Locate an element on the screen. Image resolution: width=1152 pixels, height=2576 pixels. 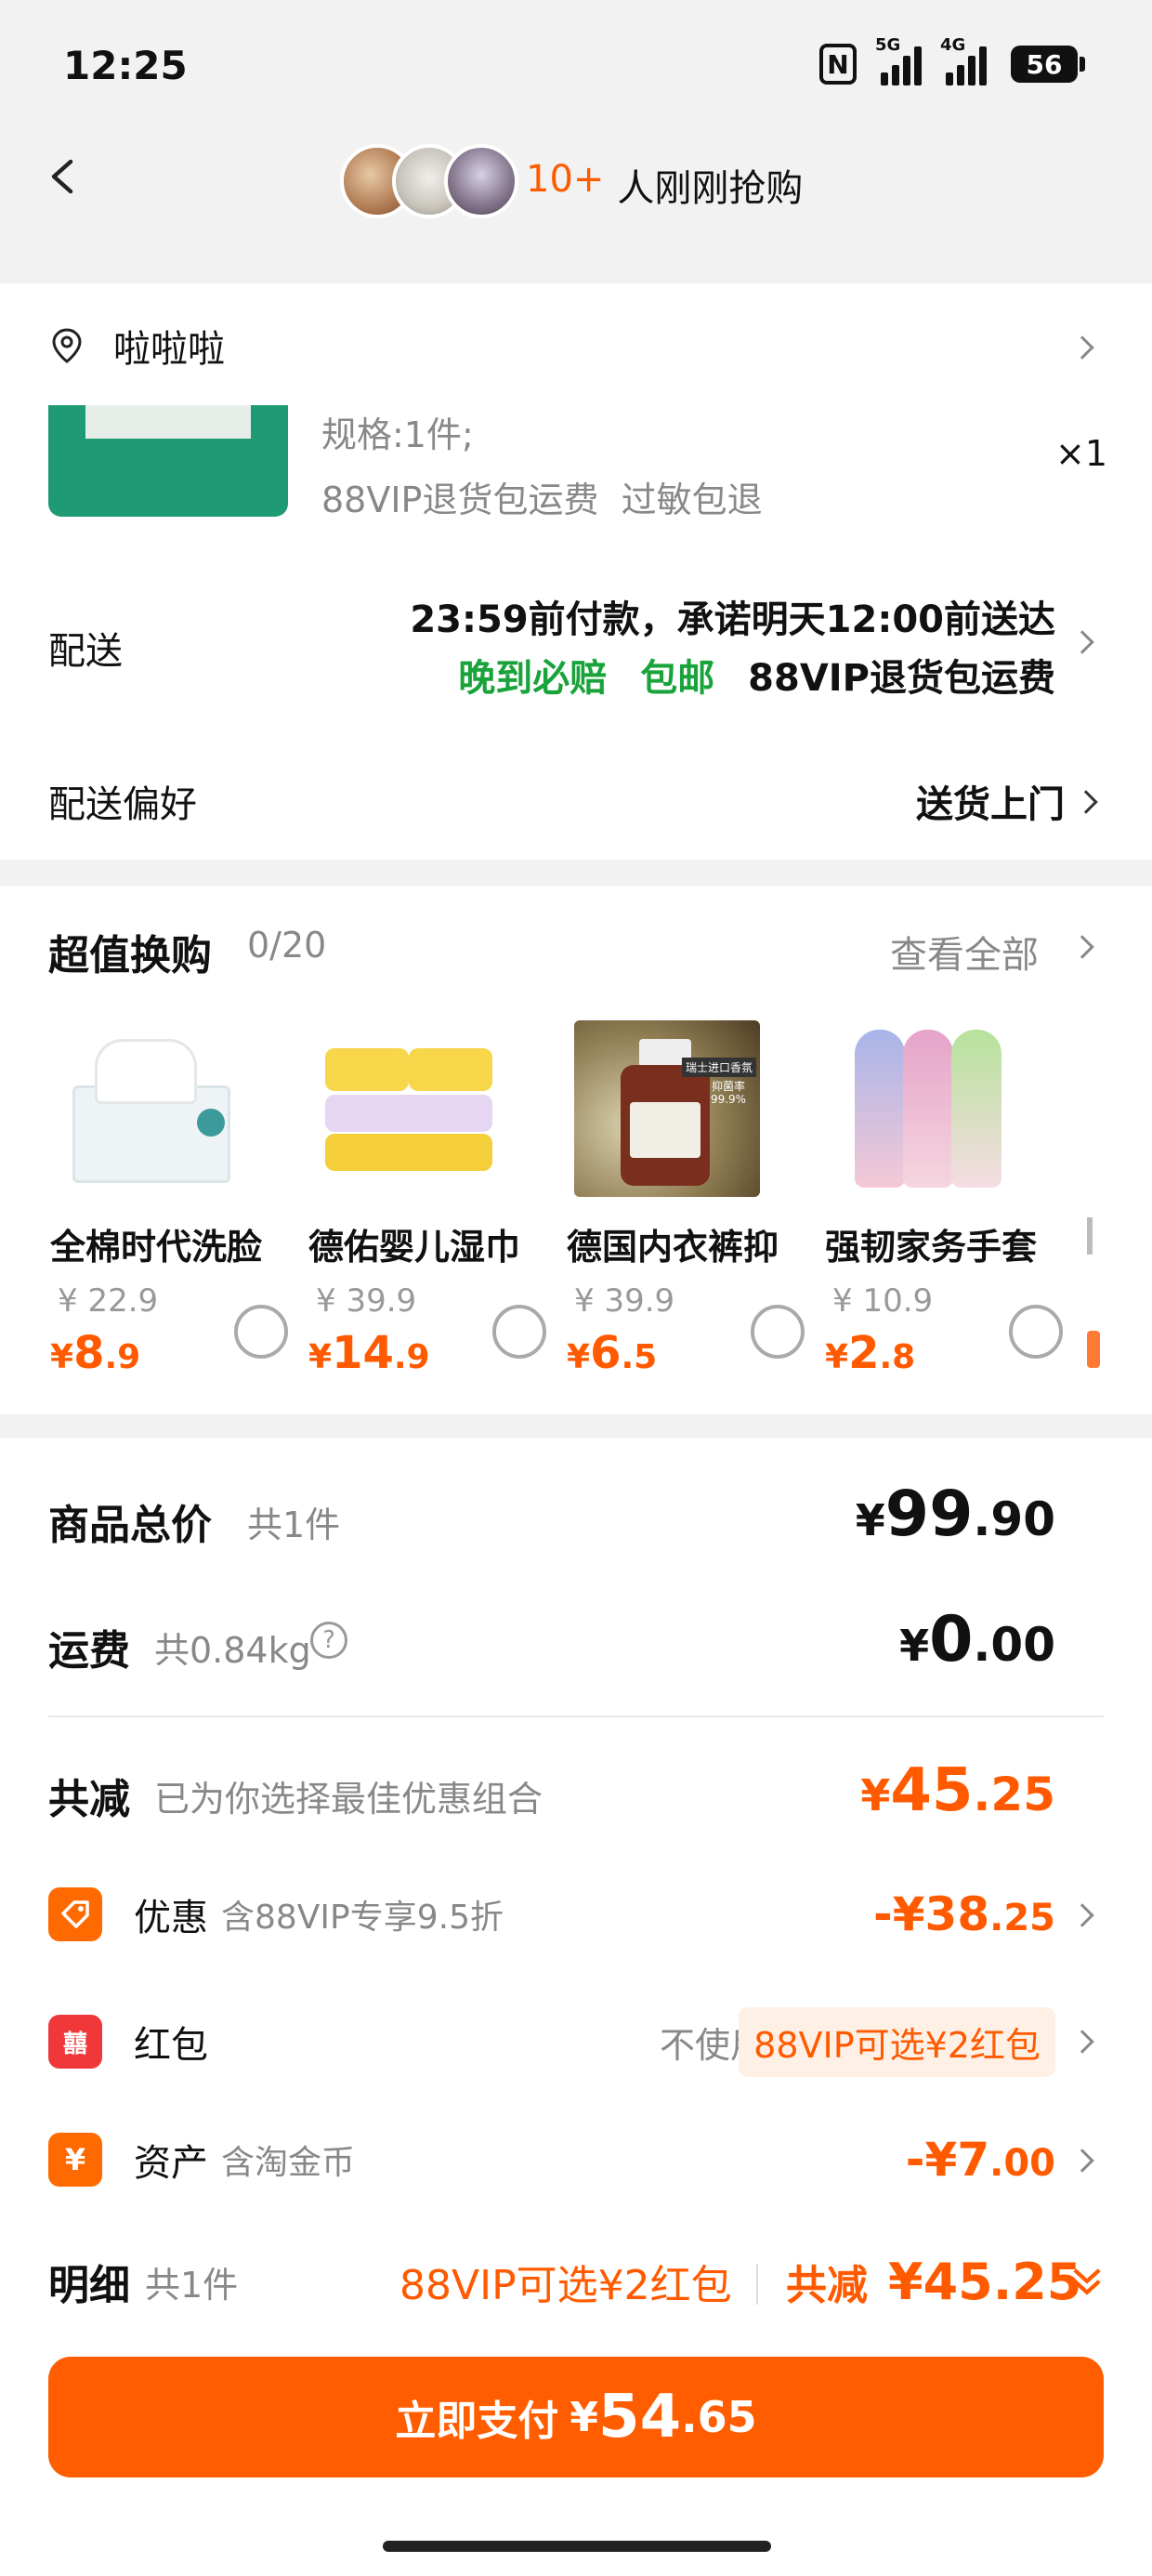
buyer-avatars is located at coordinates (429, 184).